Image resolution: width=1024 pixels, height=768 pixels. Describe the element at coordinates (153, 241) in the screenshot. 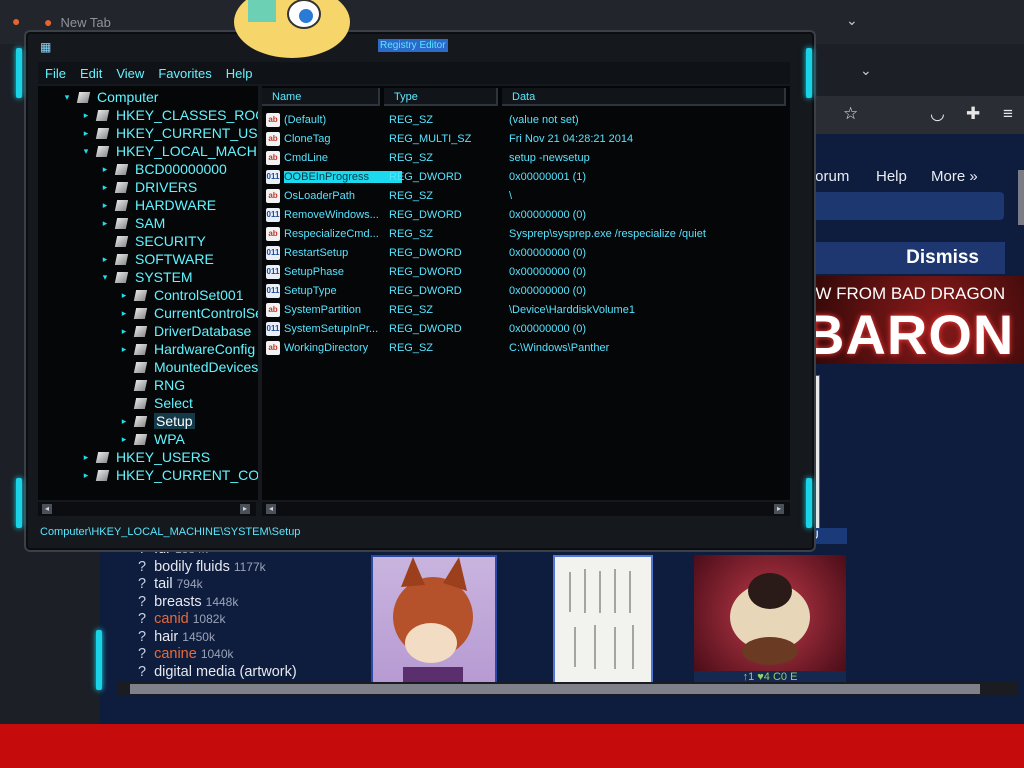

I see `tree-node: SECURITY` at that location.